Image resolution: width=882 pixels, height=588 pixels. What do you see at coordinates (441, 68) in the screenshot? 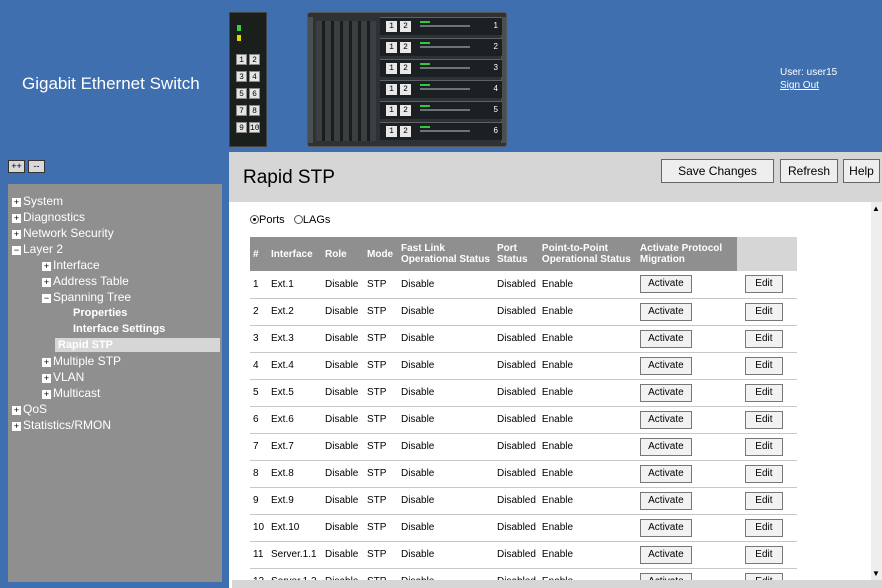
I see `blade-bay: 12 3` at bounding box center [441, 68].